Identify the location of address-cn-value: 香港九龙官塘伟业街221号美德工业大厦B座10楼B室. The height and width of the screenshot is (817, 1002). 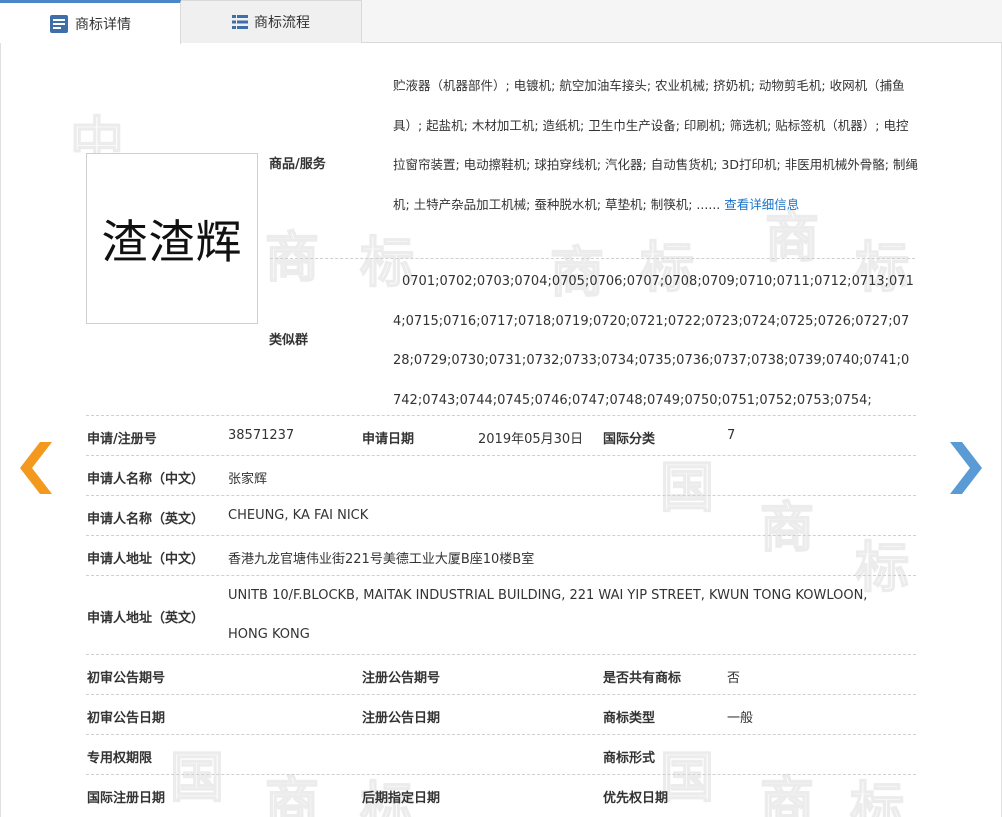
(381, 559).